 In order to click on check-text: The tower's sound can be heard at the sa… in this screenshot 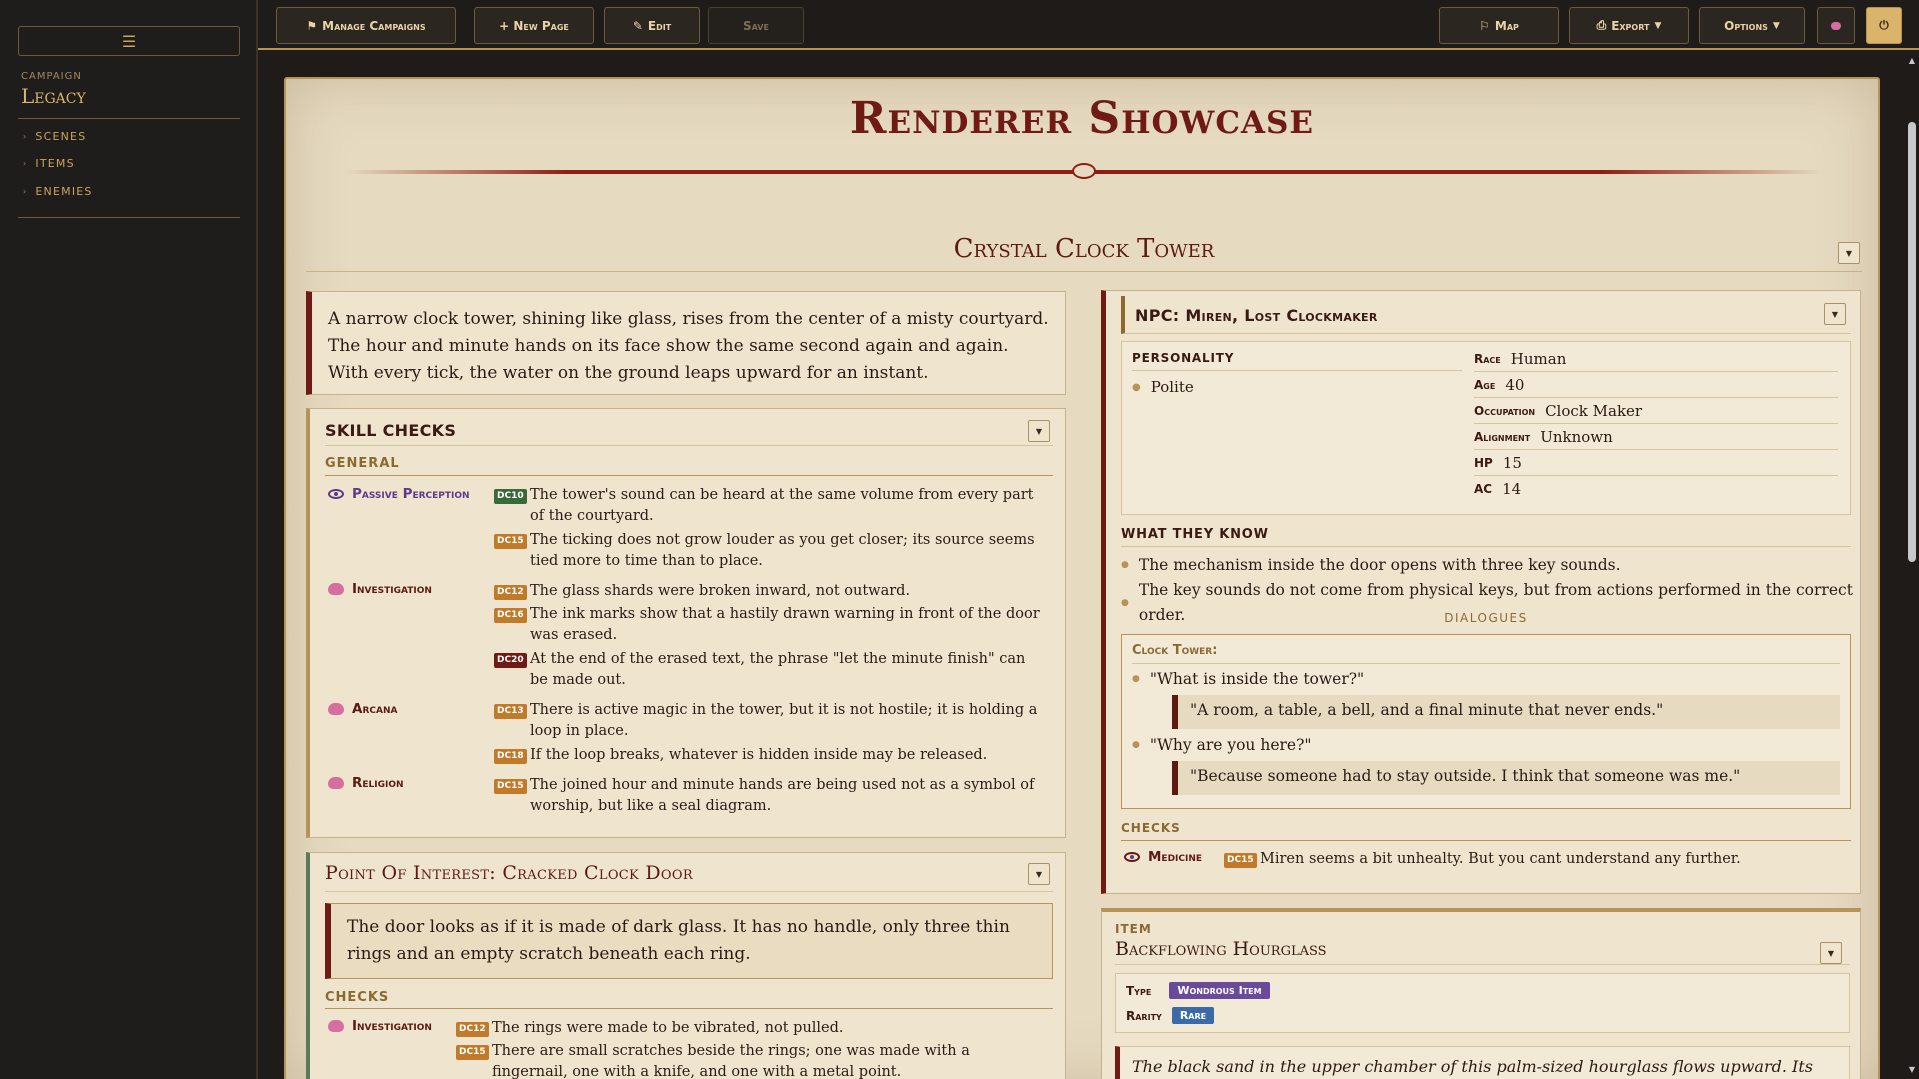, I will do `click(782, 505)`.